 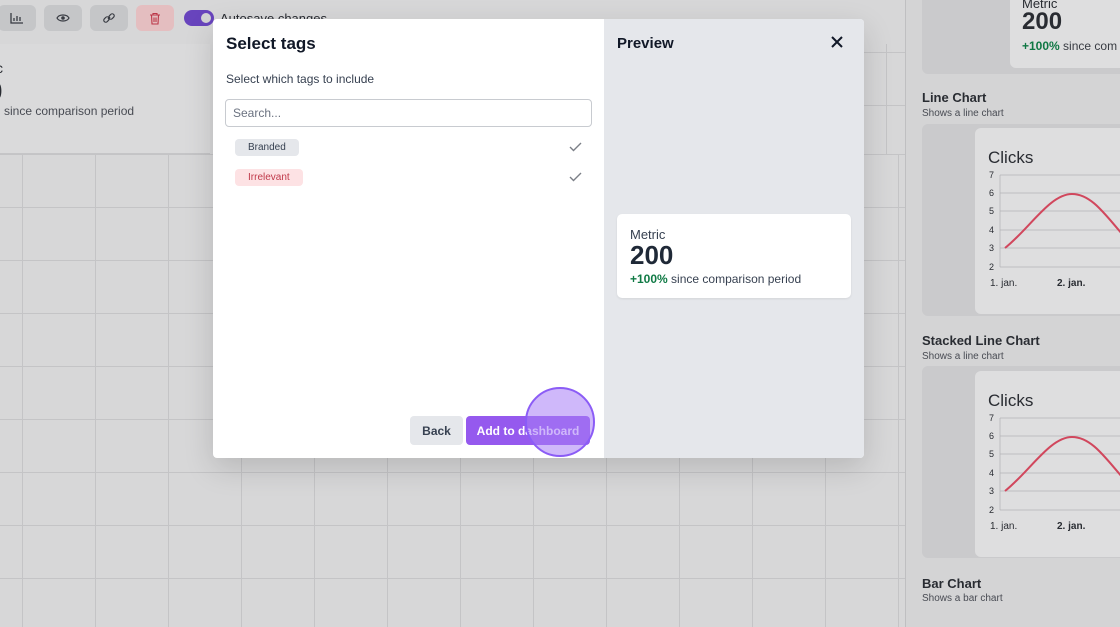 I want to click on preview-metric-value: 200, so click(x=652, y=255).